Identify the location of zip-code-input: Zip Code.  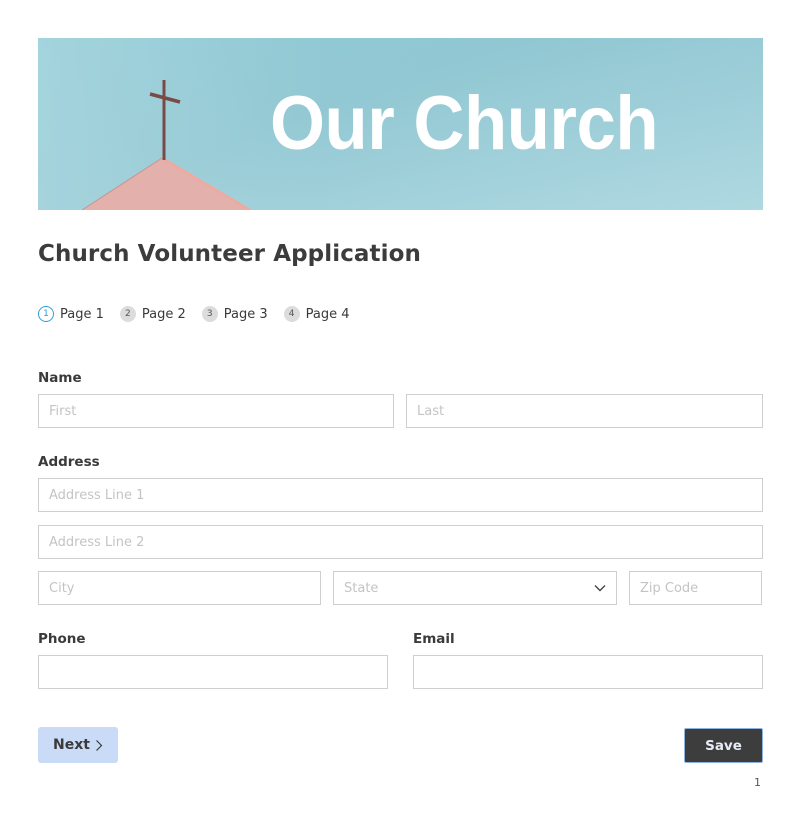
(695, 588).